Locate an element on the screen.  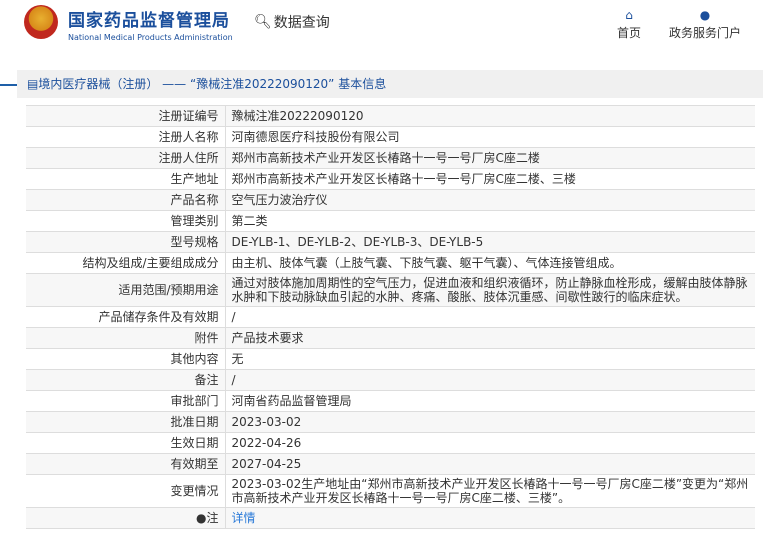
org-name-en: National Medical Products Administration is located at coordinates (150, 37).